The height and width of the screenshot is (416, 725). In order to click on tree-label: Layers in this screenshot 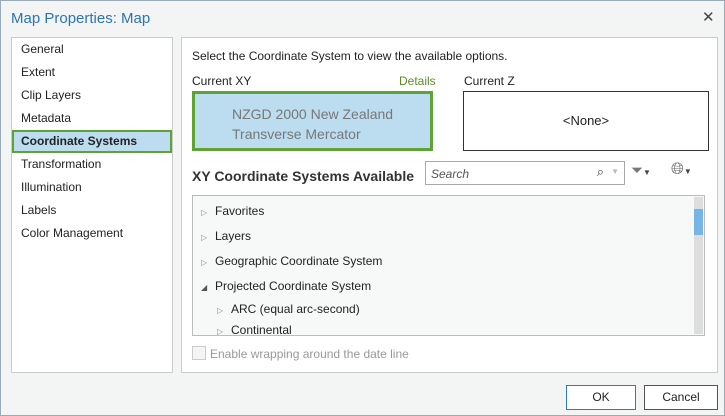, I will do `click(233, 236)`.